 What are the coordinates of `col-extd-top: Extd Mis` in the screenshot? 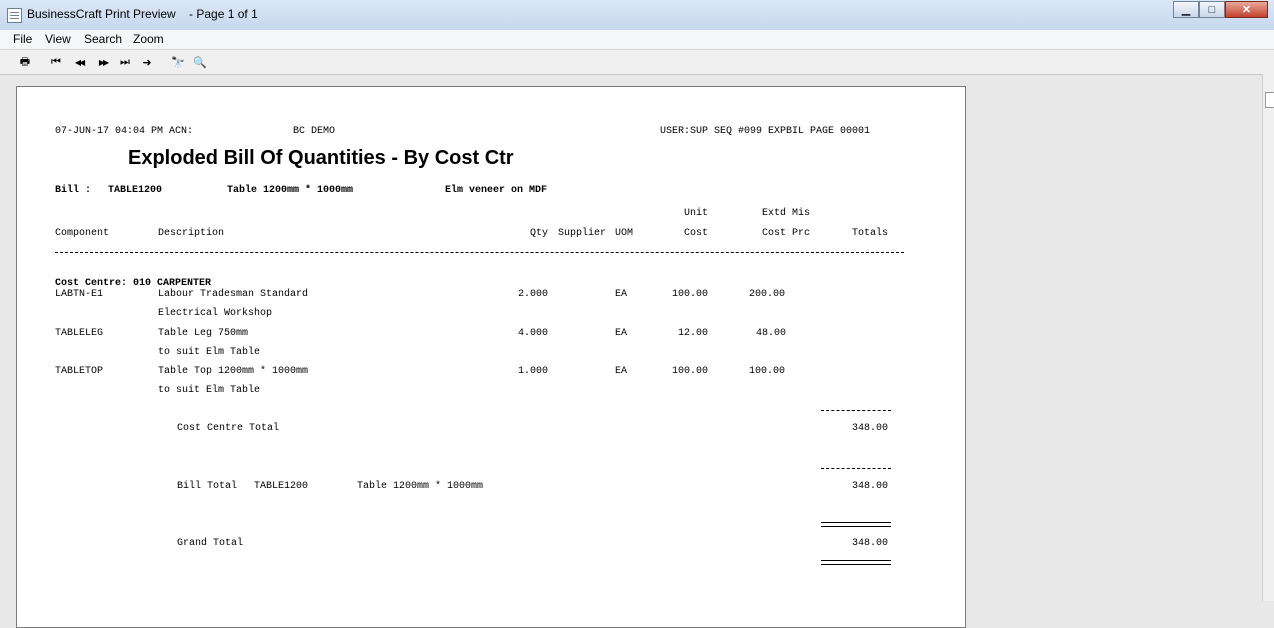 It's located at (786, 213).